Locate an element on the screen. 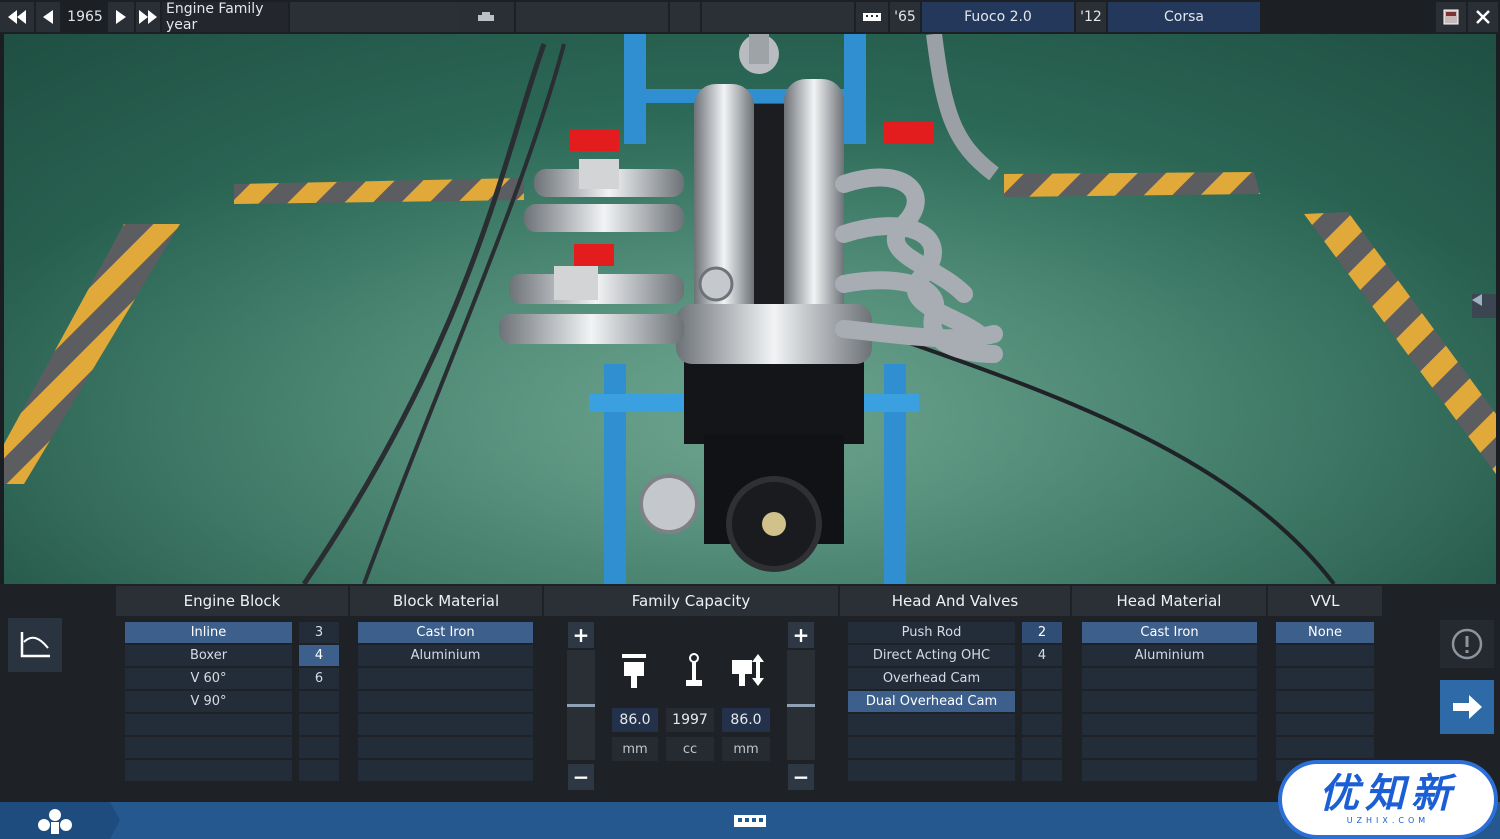  watermark-subtext: UZHIX.COM is located at coordinates (1388, 820).